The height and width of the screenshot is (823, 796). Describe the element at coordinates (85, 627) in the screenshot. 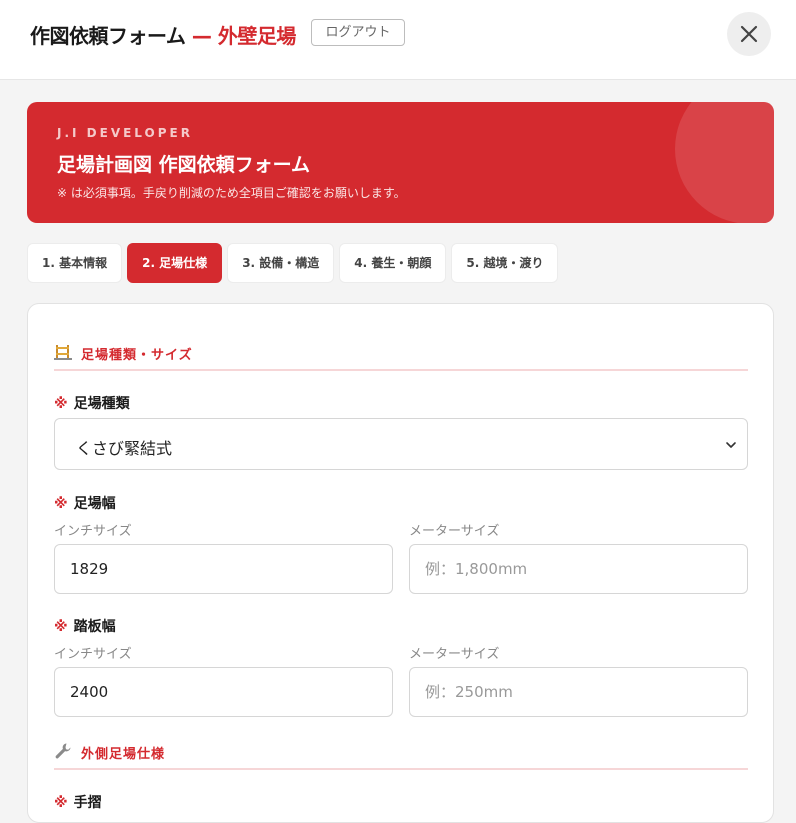

I see `plank-width-label: ※ 踏板幅` at that location.